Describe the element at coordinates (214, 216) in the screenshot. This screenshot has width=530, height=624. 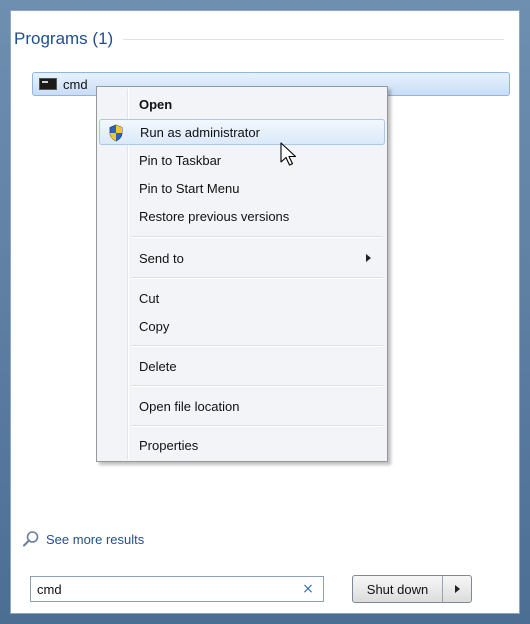
I see `menu-item-label: Restore previous versions` at that location.